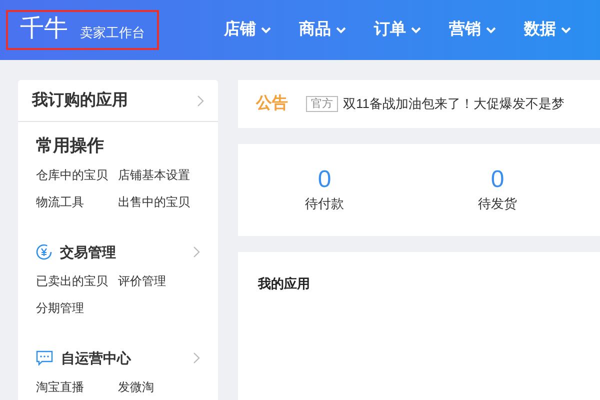 Image resolution: width=600 pixels, height=400 pixels. What do you see at coordinates (284, 283) in the screenshot?
I see `my-apps-title: 我的应用` at bounding box center [284, 283].